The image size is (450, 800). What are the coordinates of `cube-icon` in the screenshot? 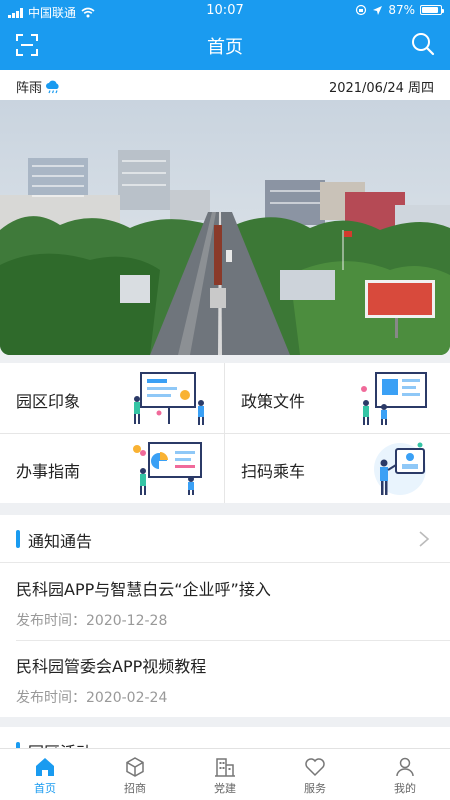 It's located at (135, 767).